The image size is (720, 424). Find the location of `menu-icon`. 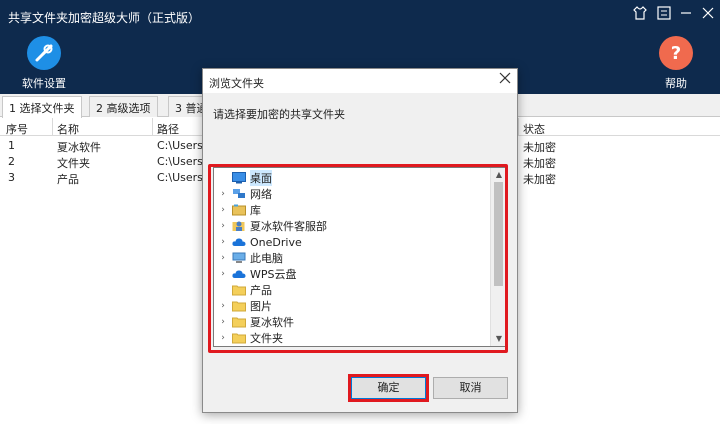

menu-icon is located at coordinates (664, 16).